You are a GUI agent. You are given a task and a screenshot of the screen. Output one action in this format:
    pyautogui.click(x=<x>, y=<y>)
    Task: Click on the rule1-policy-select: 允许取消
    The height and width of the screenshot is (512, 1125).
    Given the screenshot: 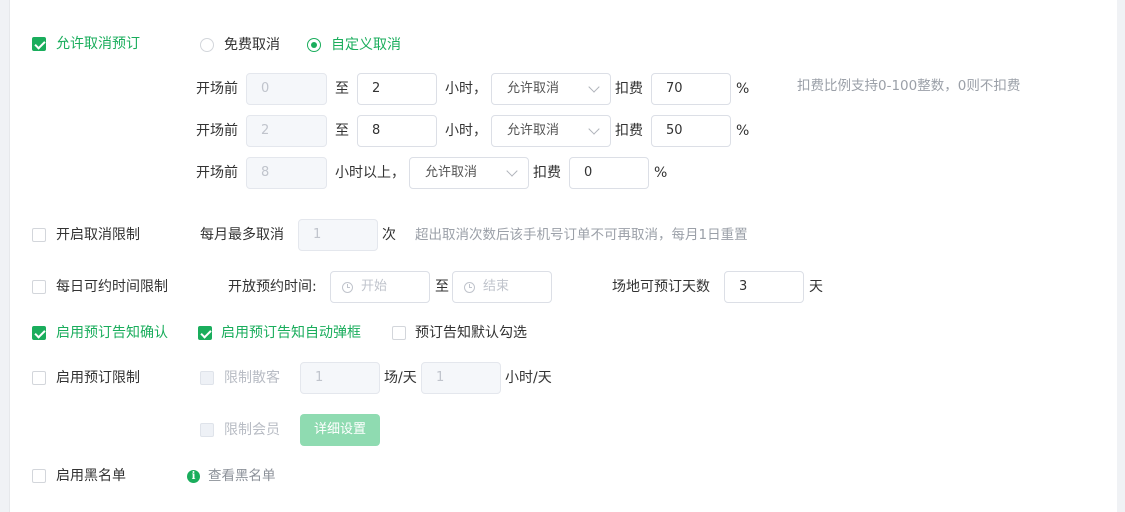 What is the action you would take?
    pyautogui.click(x=551, y=89)
    